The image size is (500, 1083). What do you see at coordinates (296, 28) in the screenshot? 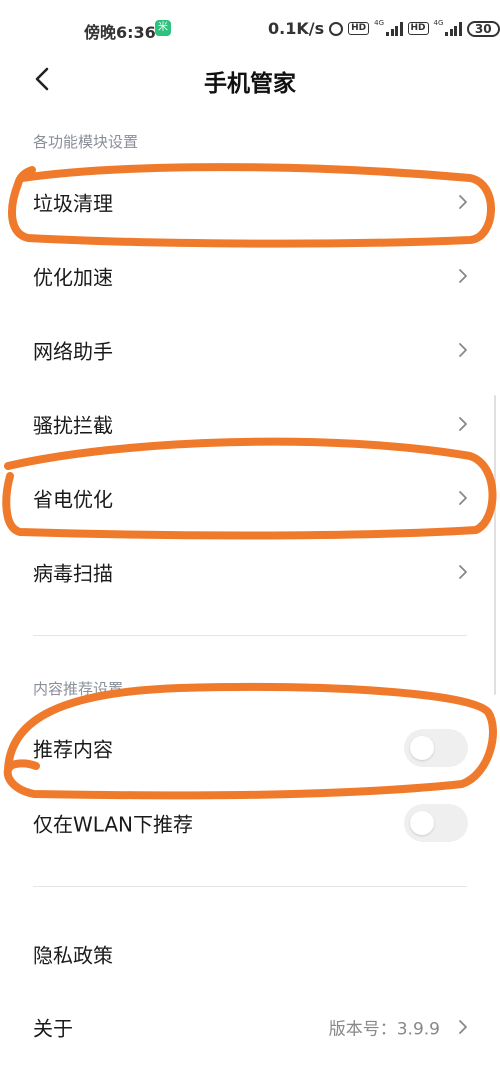
I see `network-speed: 0.1K/s` at bounding box center [296, 28].